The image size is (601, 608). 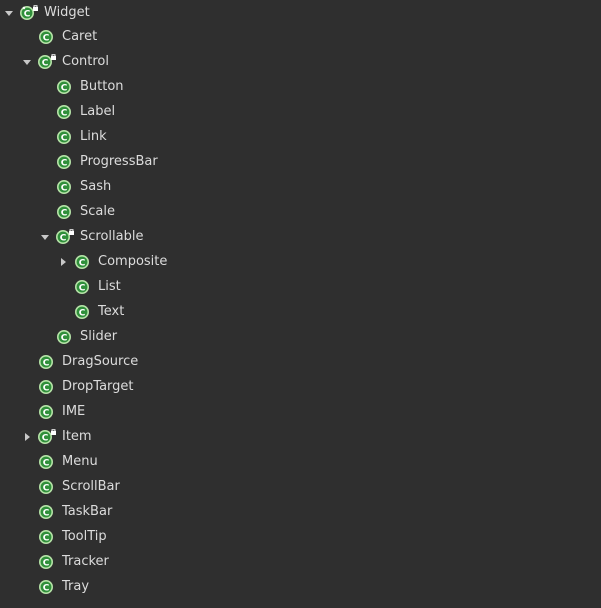 I want to click on tree-node-widget: C Widget, so click(x=47, y=12).